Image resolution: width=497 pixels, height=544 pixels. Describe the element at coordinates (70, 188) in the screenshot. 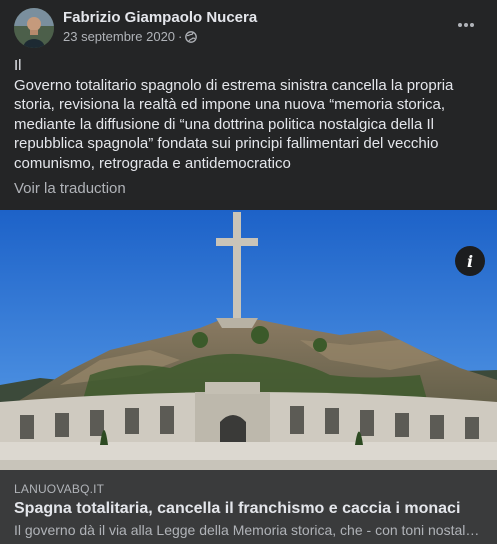

I see `see-translation-link: Voir la traduction` at that location.